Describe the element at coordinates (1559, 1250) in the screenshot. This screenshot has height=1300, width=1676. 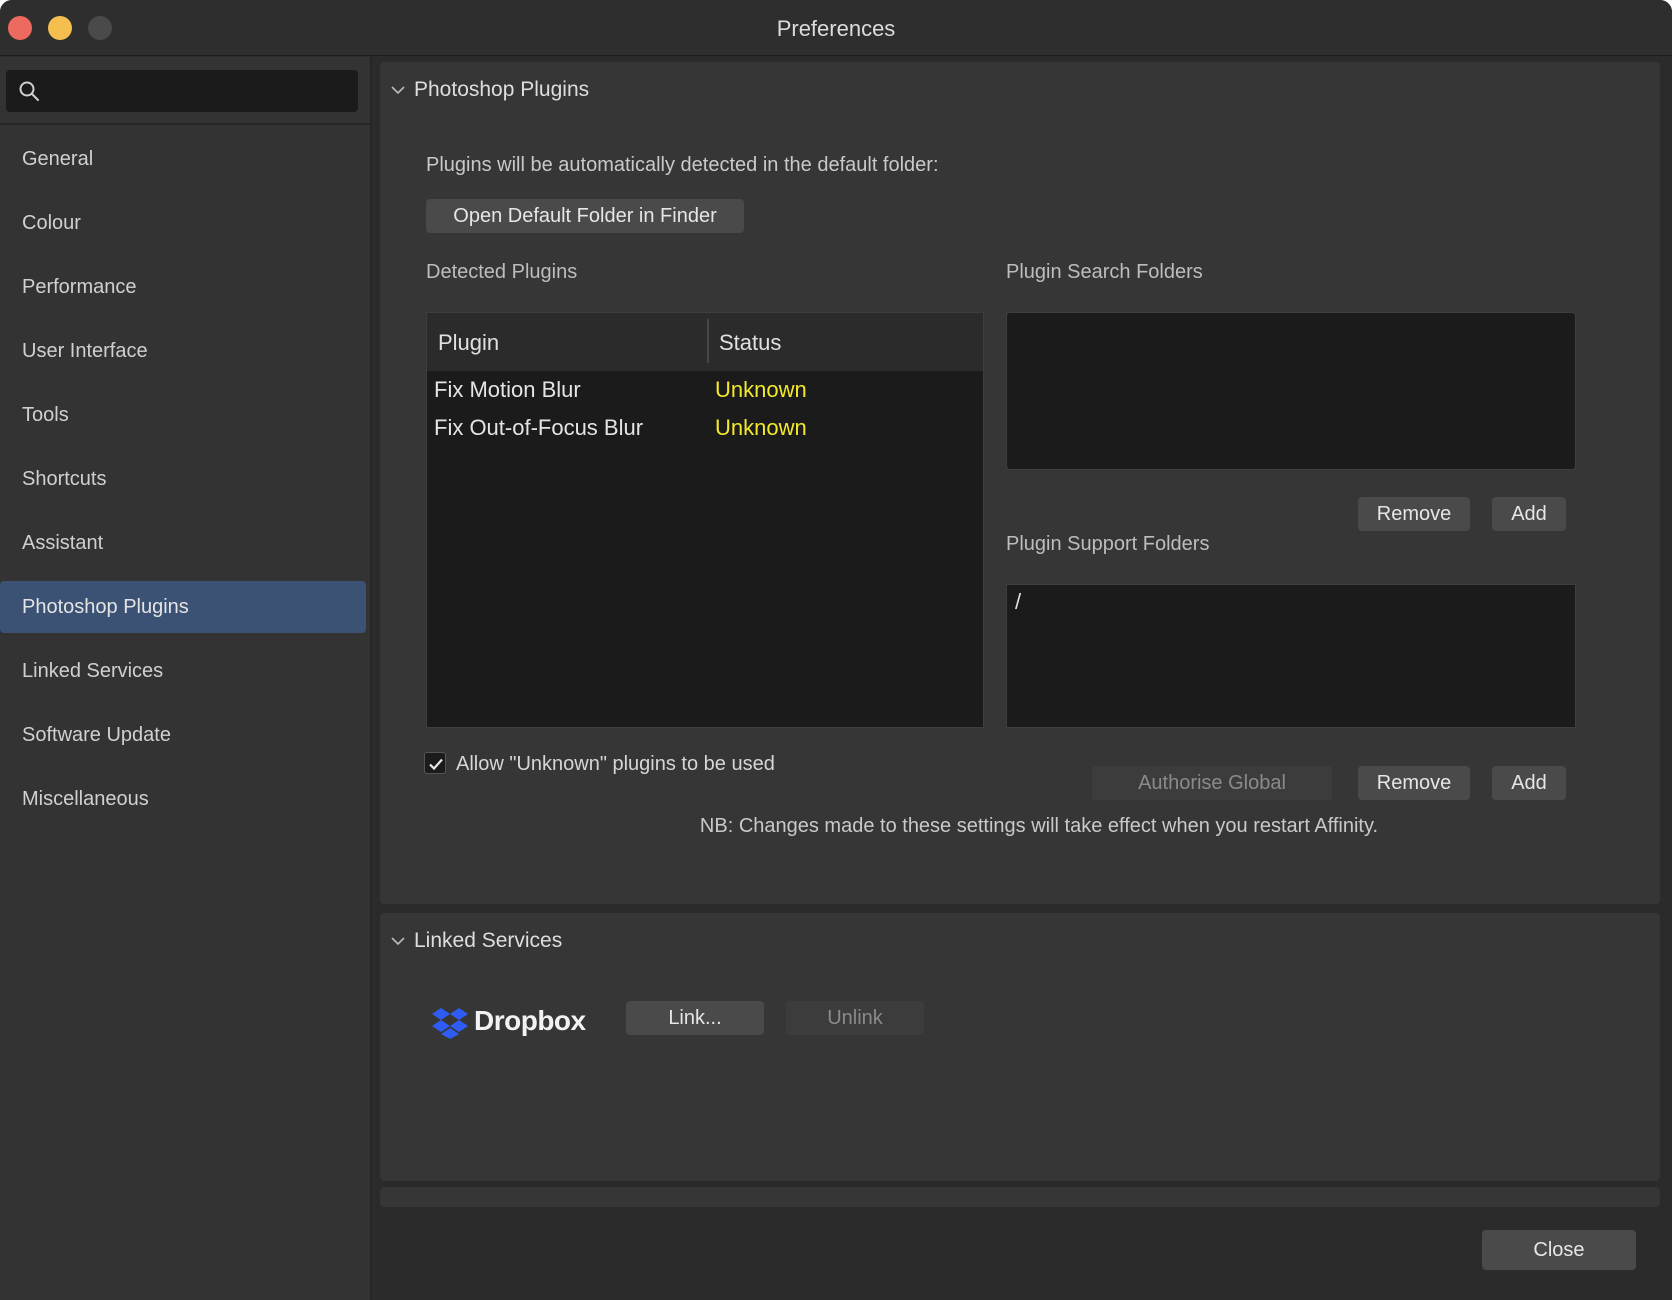
I see `close-button: Close` at that location.